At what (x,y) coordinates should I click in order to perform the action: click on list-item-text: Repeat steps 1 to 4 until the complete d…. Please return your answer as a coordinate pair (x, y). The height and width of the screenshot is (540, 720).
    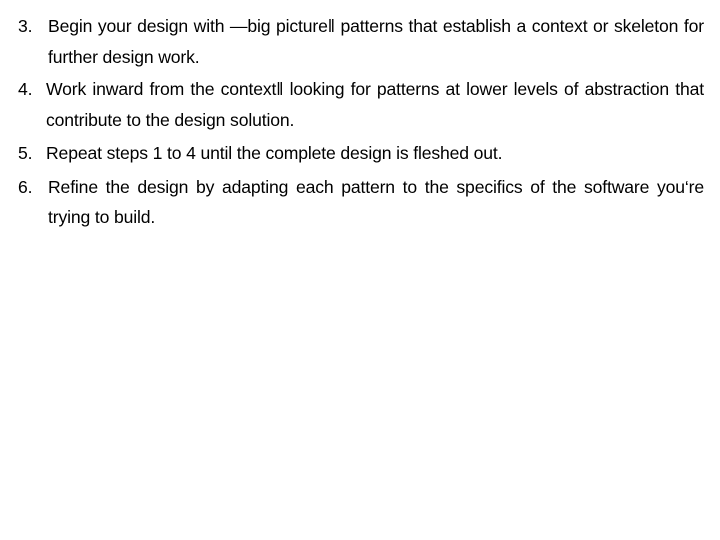
    Looking at the image, I should click on (274, 153).